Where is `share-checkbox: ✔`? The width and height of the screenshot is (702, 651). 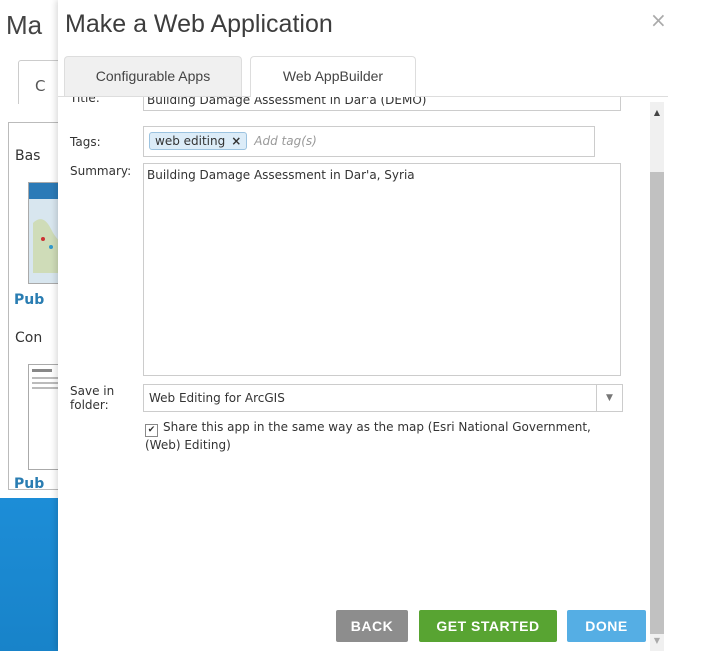 share-checkbox: ✔ is located at coordinates (151, 430).